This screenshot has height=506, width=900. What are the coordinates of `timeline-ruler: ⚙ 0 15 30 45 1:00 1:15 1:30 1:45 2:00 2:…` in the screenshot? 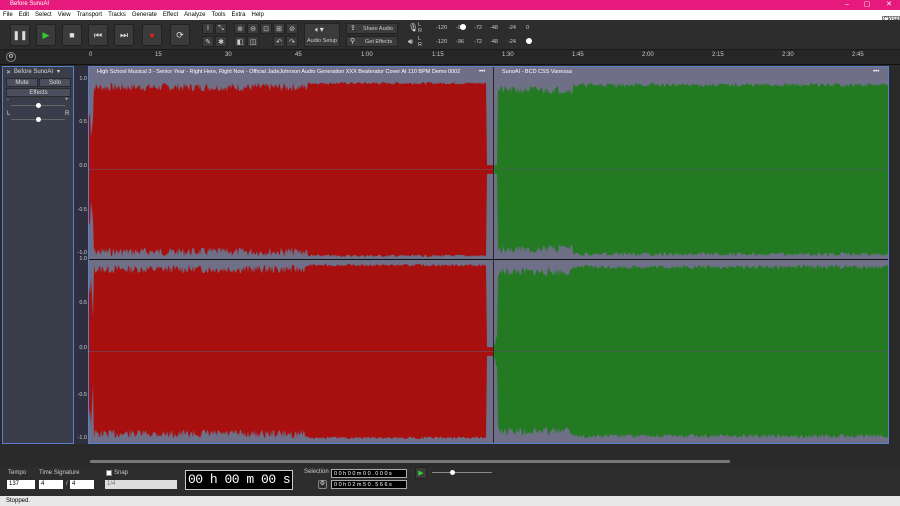 It's located at (450, 57).